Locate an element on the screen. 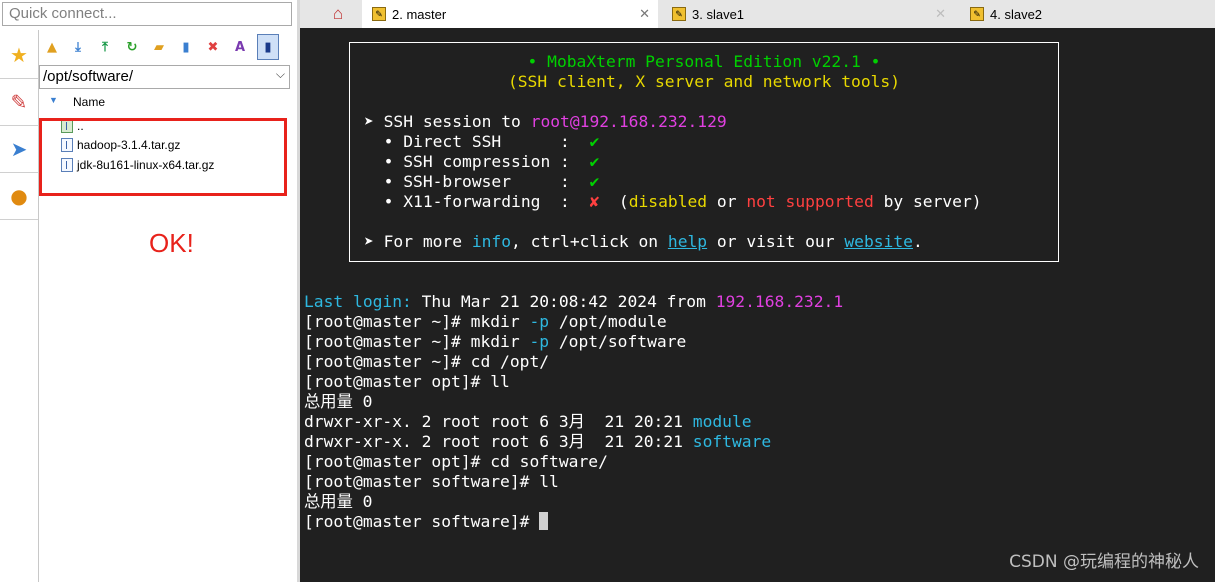 This screenshot has height=582, width=1215. new-folder-icon: ▰ is located at coordinates (159, 47).